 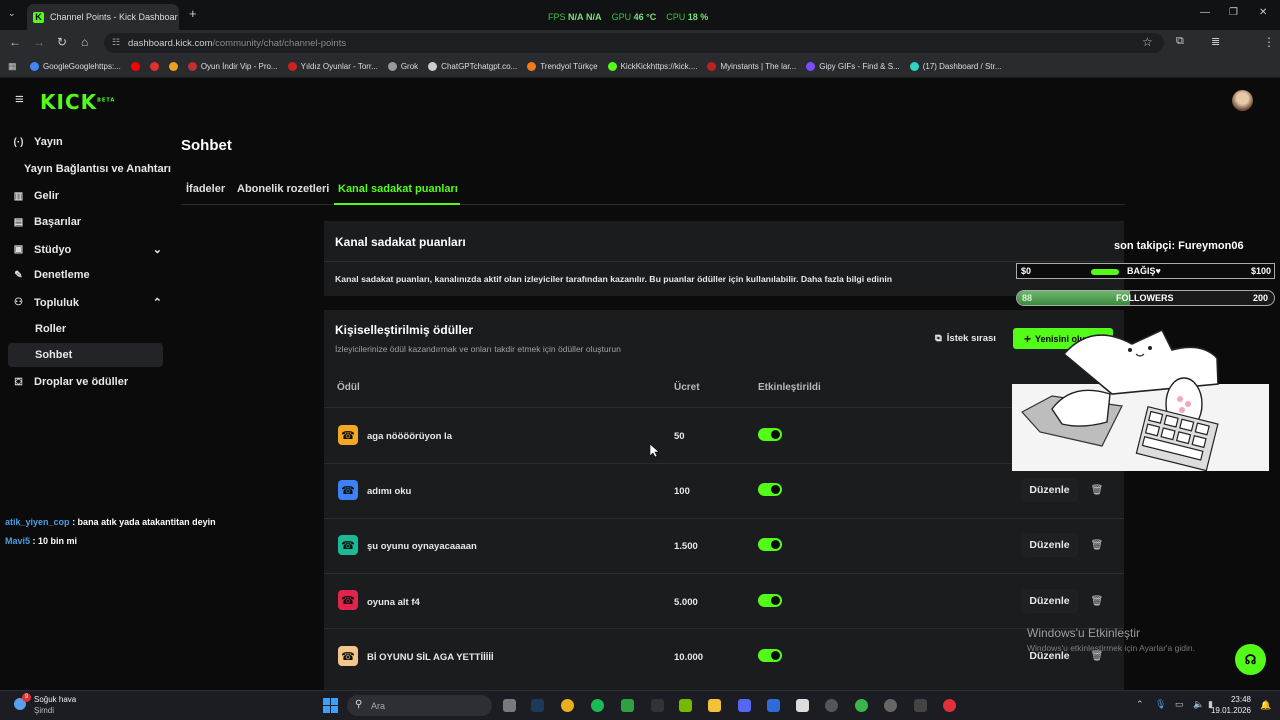 What do you see at coordinates (949, 705) in the screenshot?
I see `app-red-icon` at bounding box center [949, 705].